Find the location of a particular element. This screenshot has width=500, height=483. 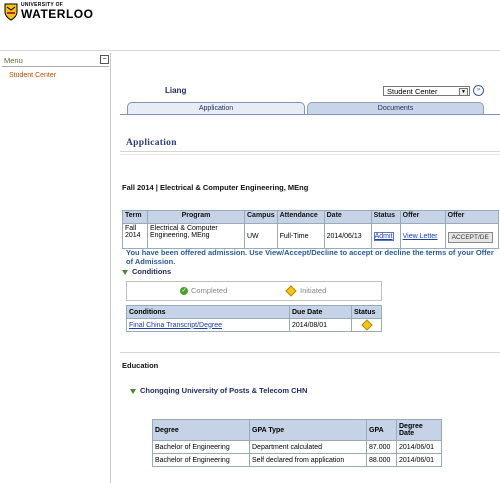

shield-icon is located at coordinates (11, 12).